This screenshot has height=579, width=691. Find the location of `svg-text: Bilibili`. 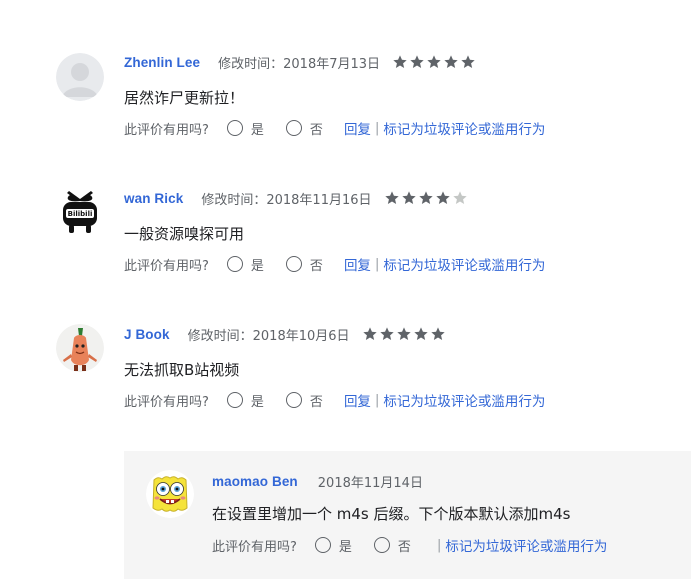

svg-text: Bilibili is located at coordinates (80, 214).